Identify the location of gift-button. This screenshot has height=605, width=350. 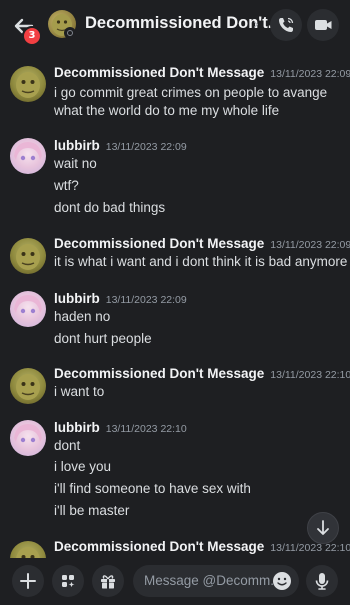
(108, 581).